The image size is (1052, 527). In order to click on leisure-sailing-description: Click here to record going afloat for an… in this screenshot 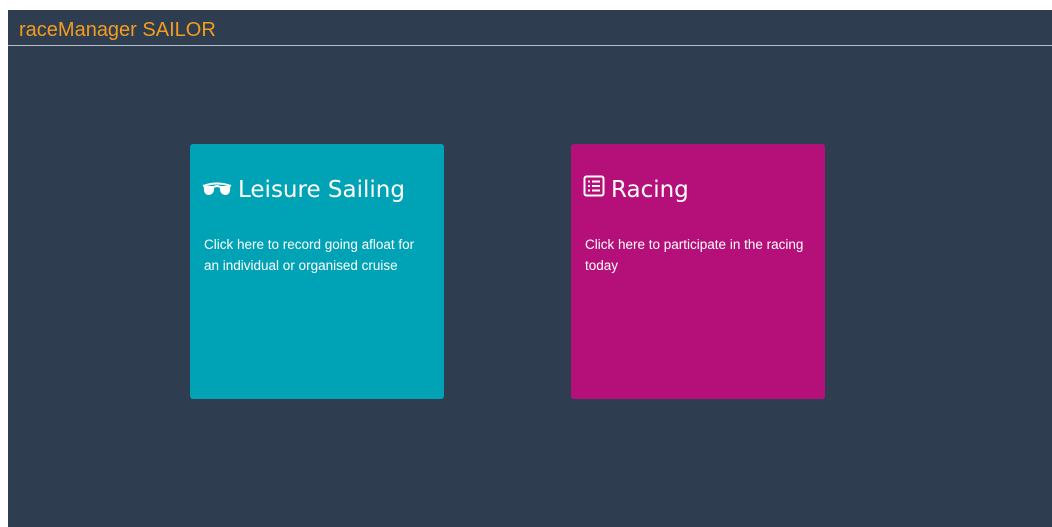, I will do `click(309, 255)`.